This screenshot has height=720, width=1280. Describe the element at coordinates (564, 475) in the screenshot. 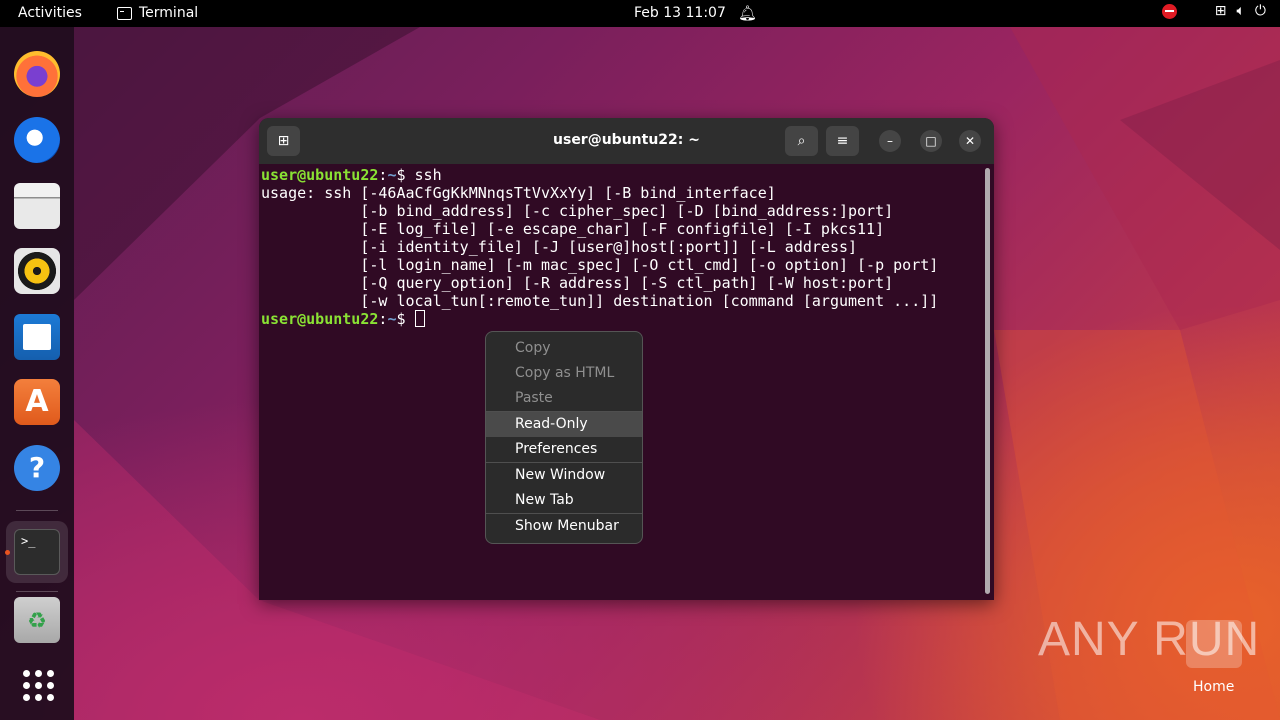

I see `menu-item-new-window: New Window` at that location.